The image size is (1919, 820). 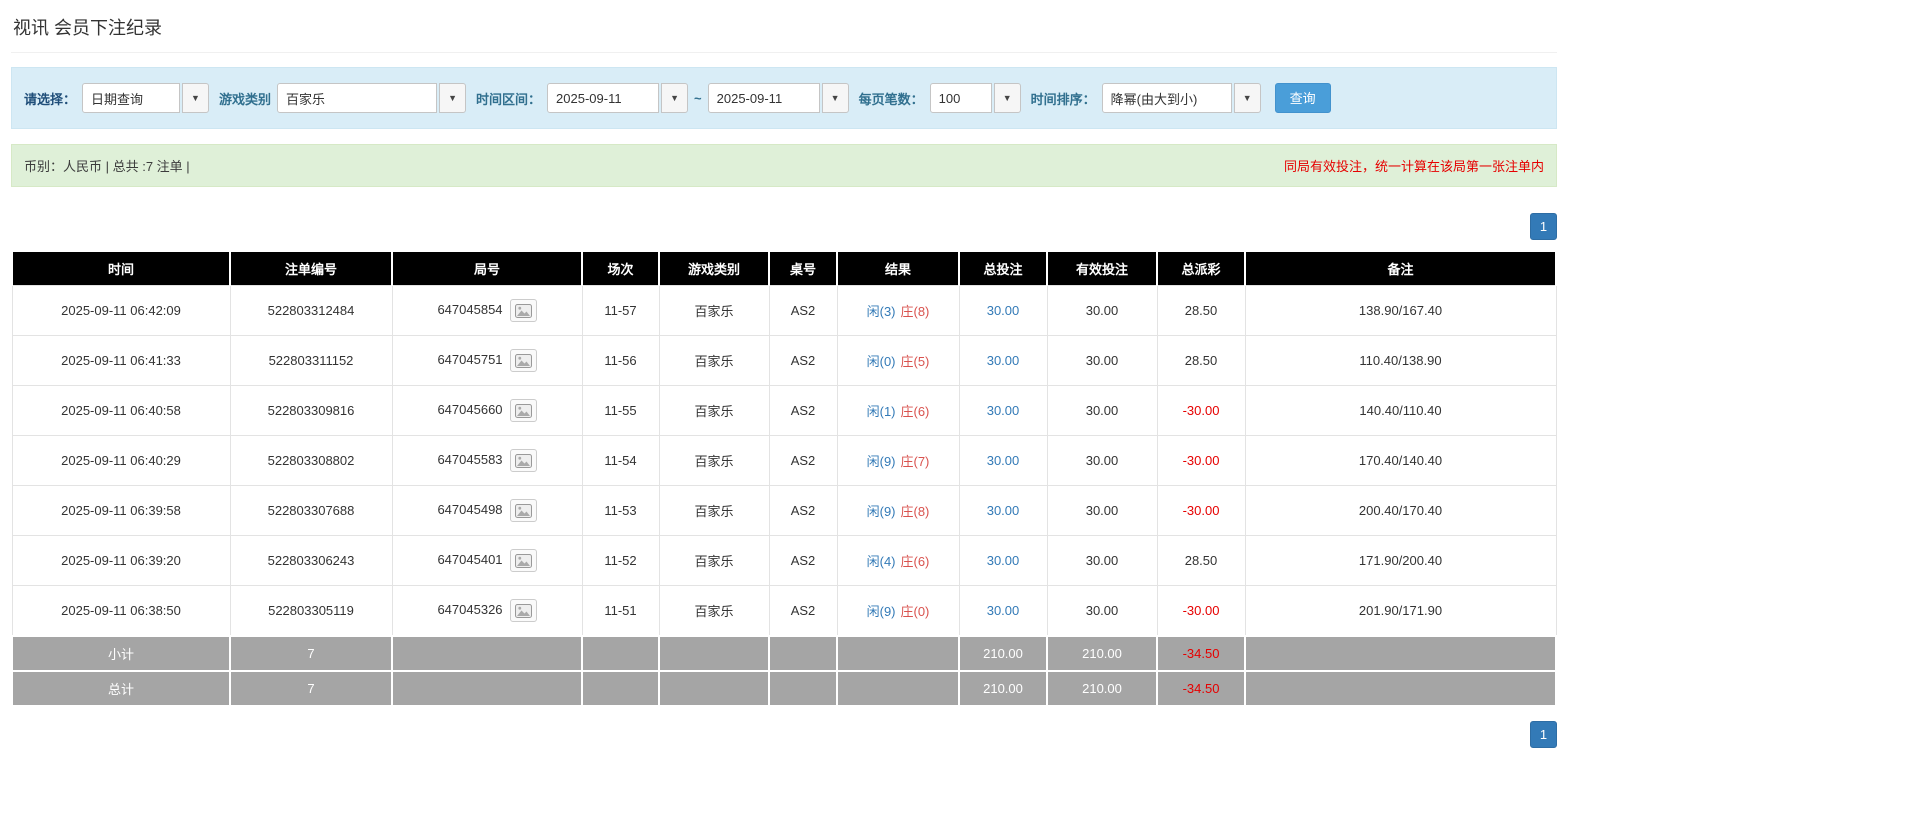 I want to click on cell-bet-id: 522803308802, so click(x=311, y=460).